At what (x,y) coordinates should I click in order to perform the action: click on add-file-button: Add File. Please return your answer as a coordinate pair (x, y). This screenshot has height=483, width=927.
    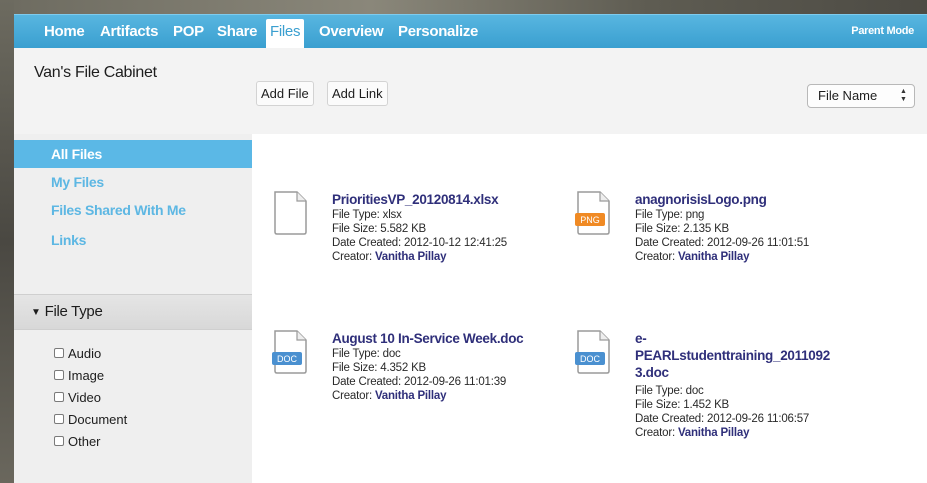
    Looking at the image, I should click on (285, 93).